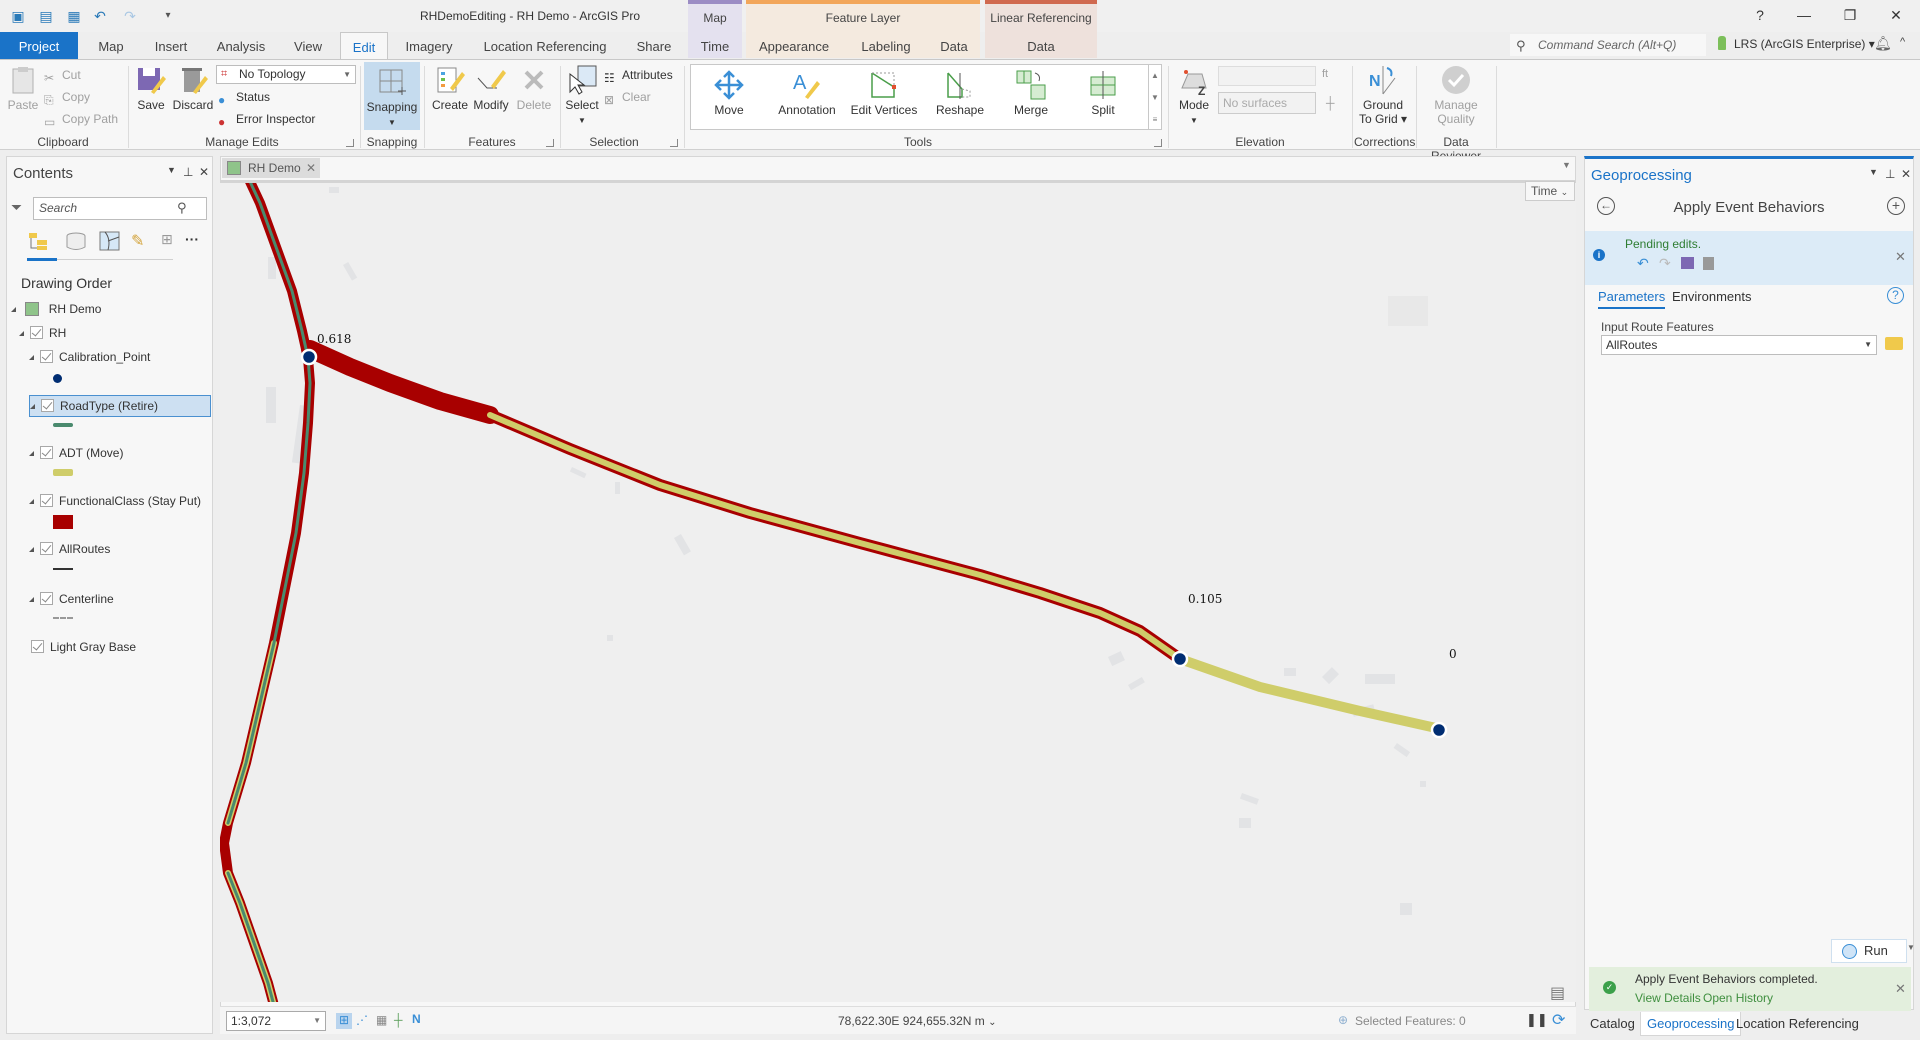 This screenshot has width=1920, height=1040. I want to click on tab-analysis: Analysis, so click(241, 45).